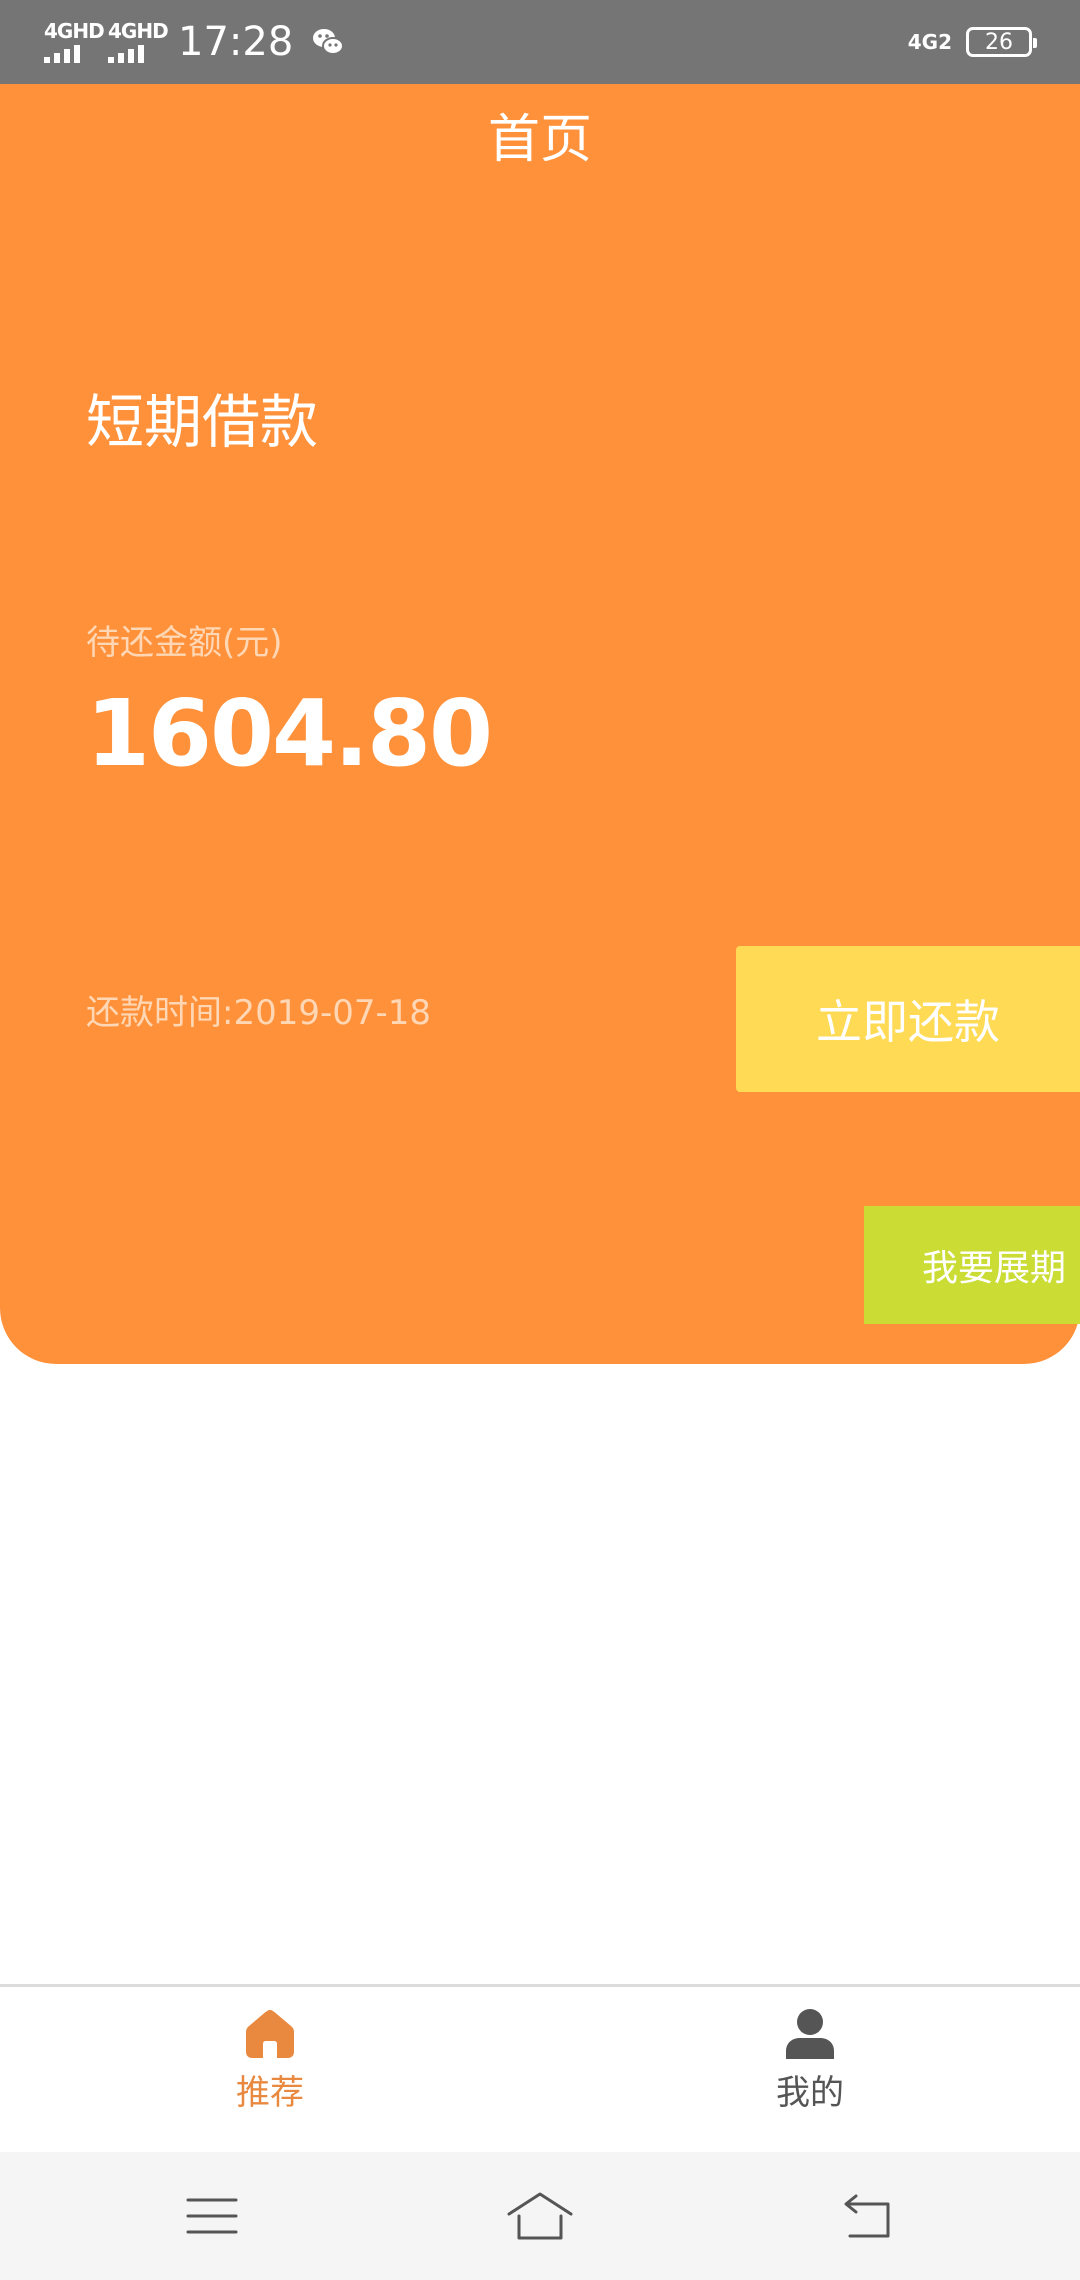 The height and width of the screenshot is (2280, 1080). What do you see at coordinates (540, 42) in the screenshot?
I see `status-bar: 4GHD 4GHD 17:28 4G2 26` at bounding box center [540, 42].